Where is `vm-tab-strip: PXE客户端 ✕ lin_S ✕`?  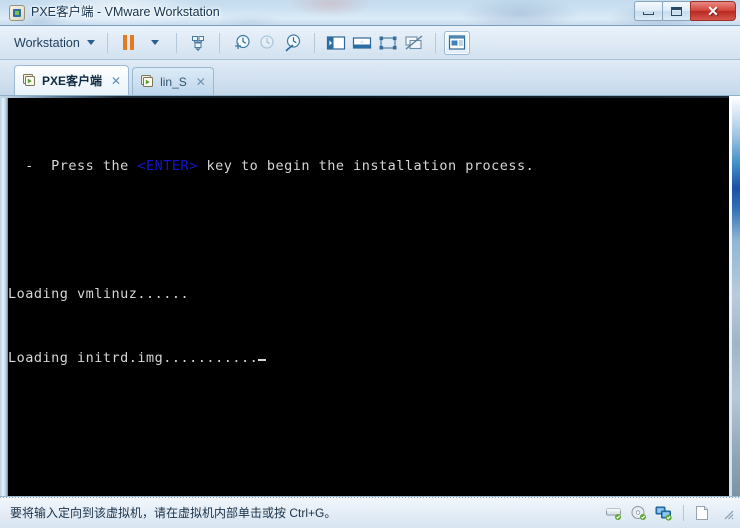 vm-tab-strip: PXE客户端 ✕ lin_S ✕ is located at coordinates (370, 78).